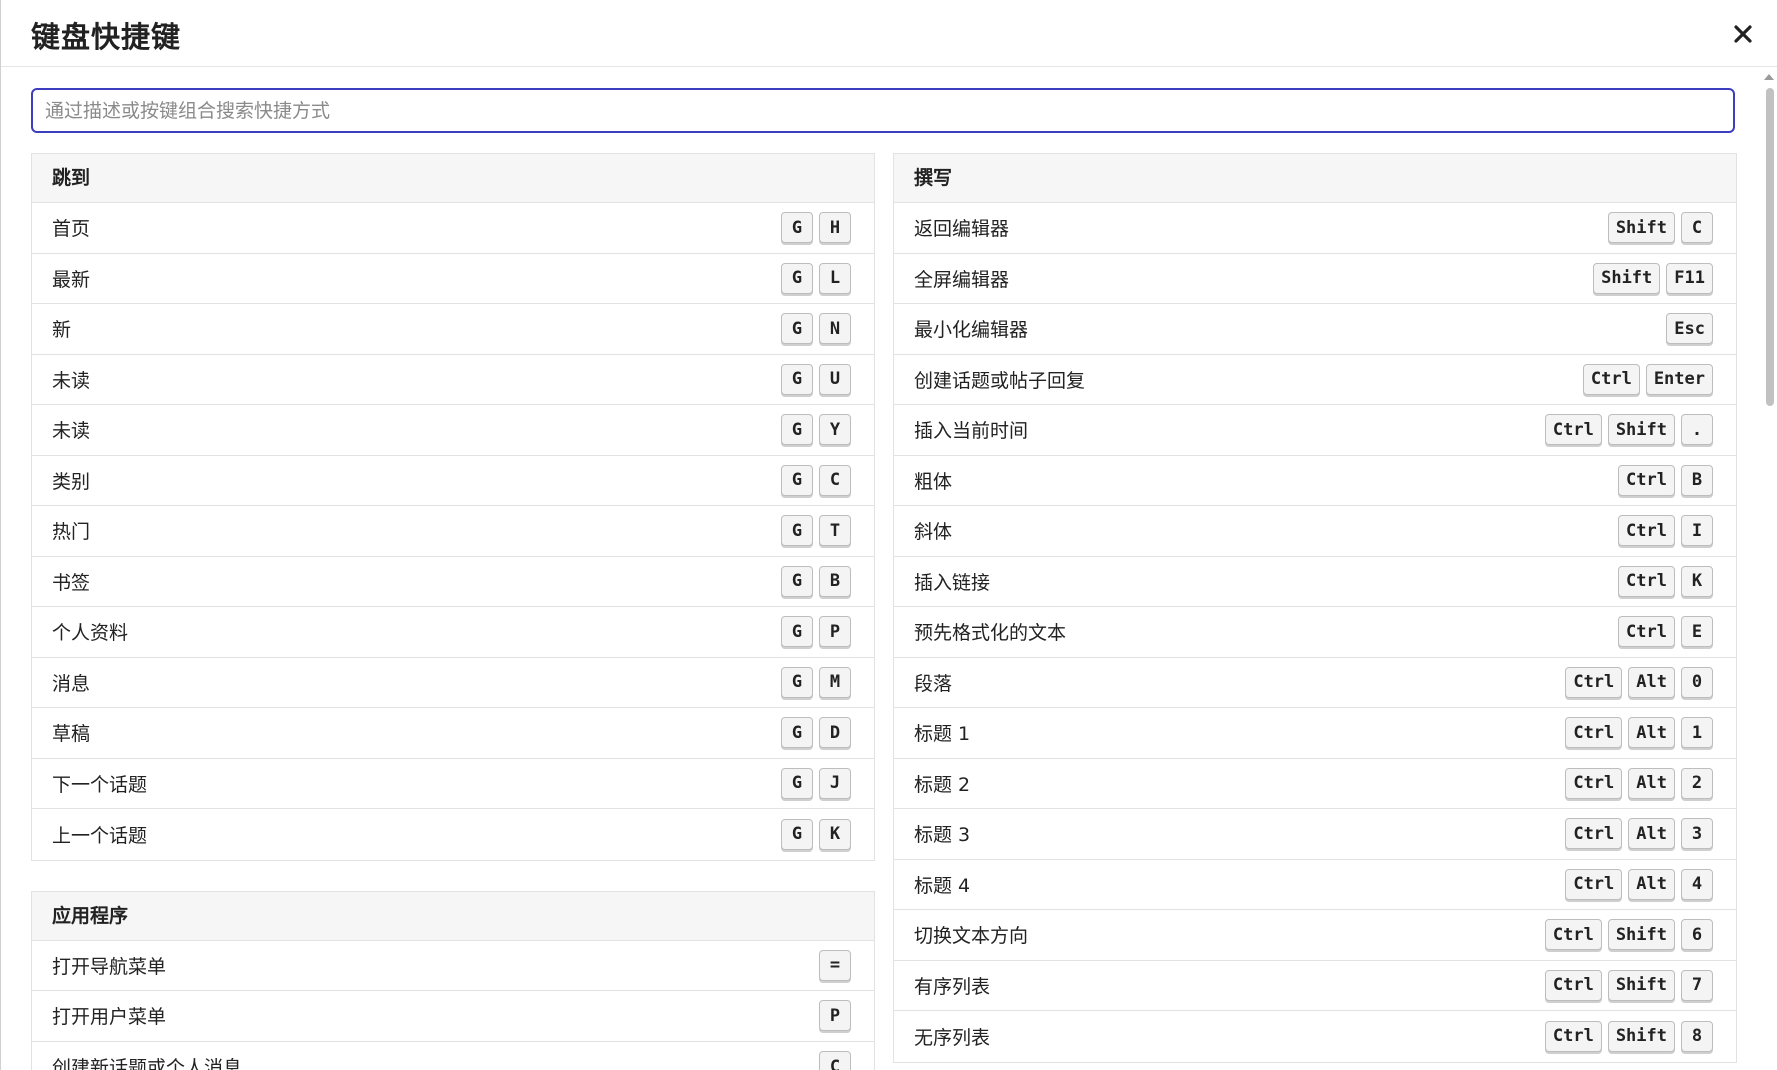  I want to click on shortcut-row: 全屏编辑器 Shift F11, so click(1315, 279).